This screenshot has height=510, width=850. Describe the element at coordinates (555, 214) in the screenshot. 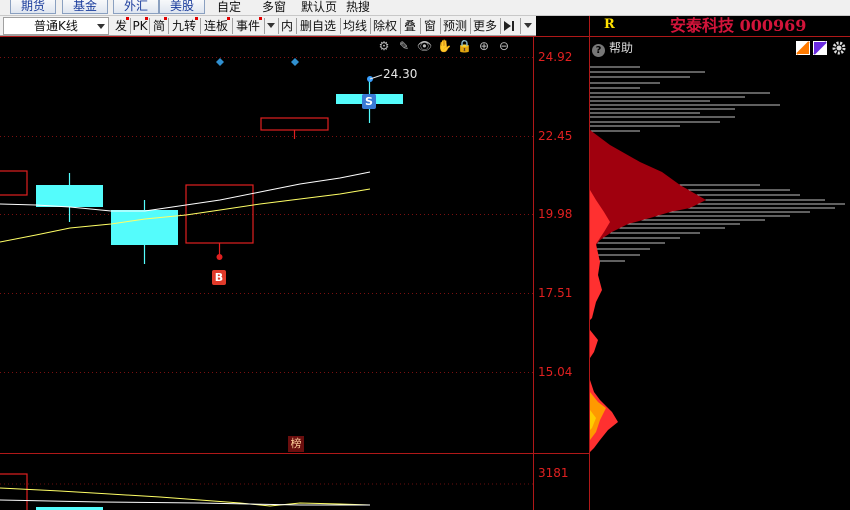

I see `price-axis-label-3: 19.98` at that location.